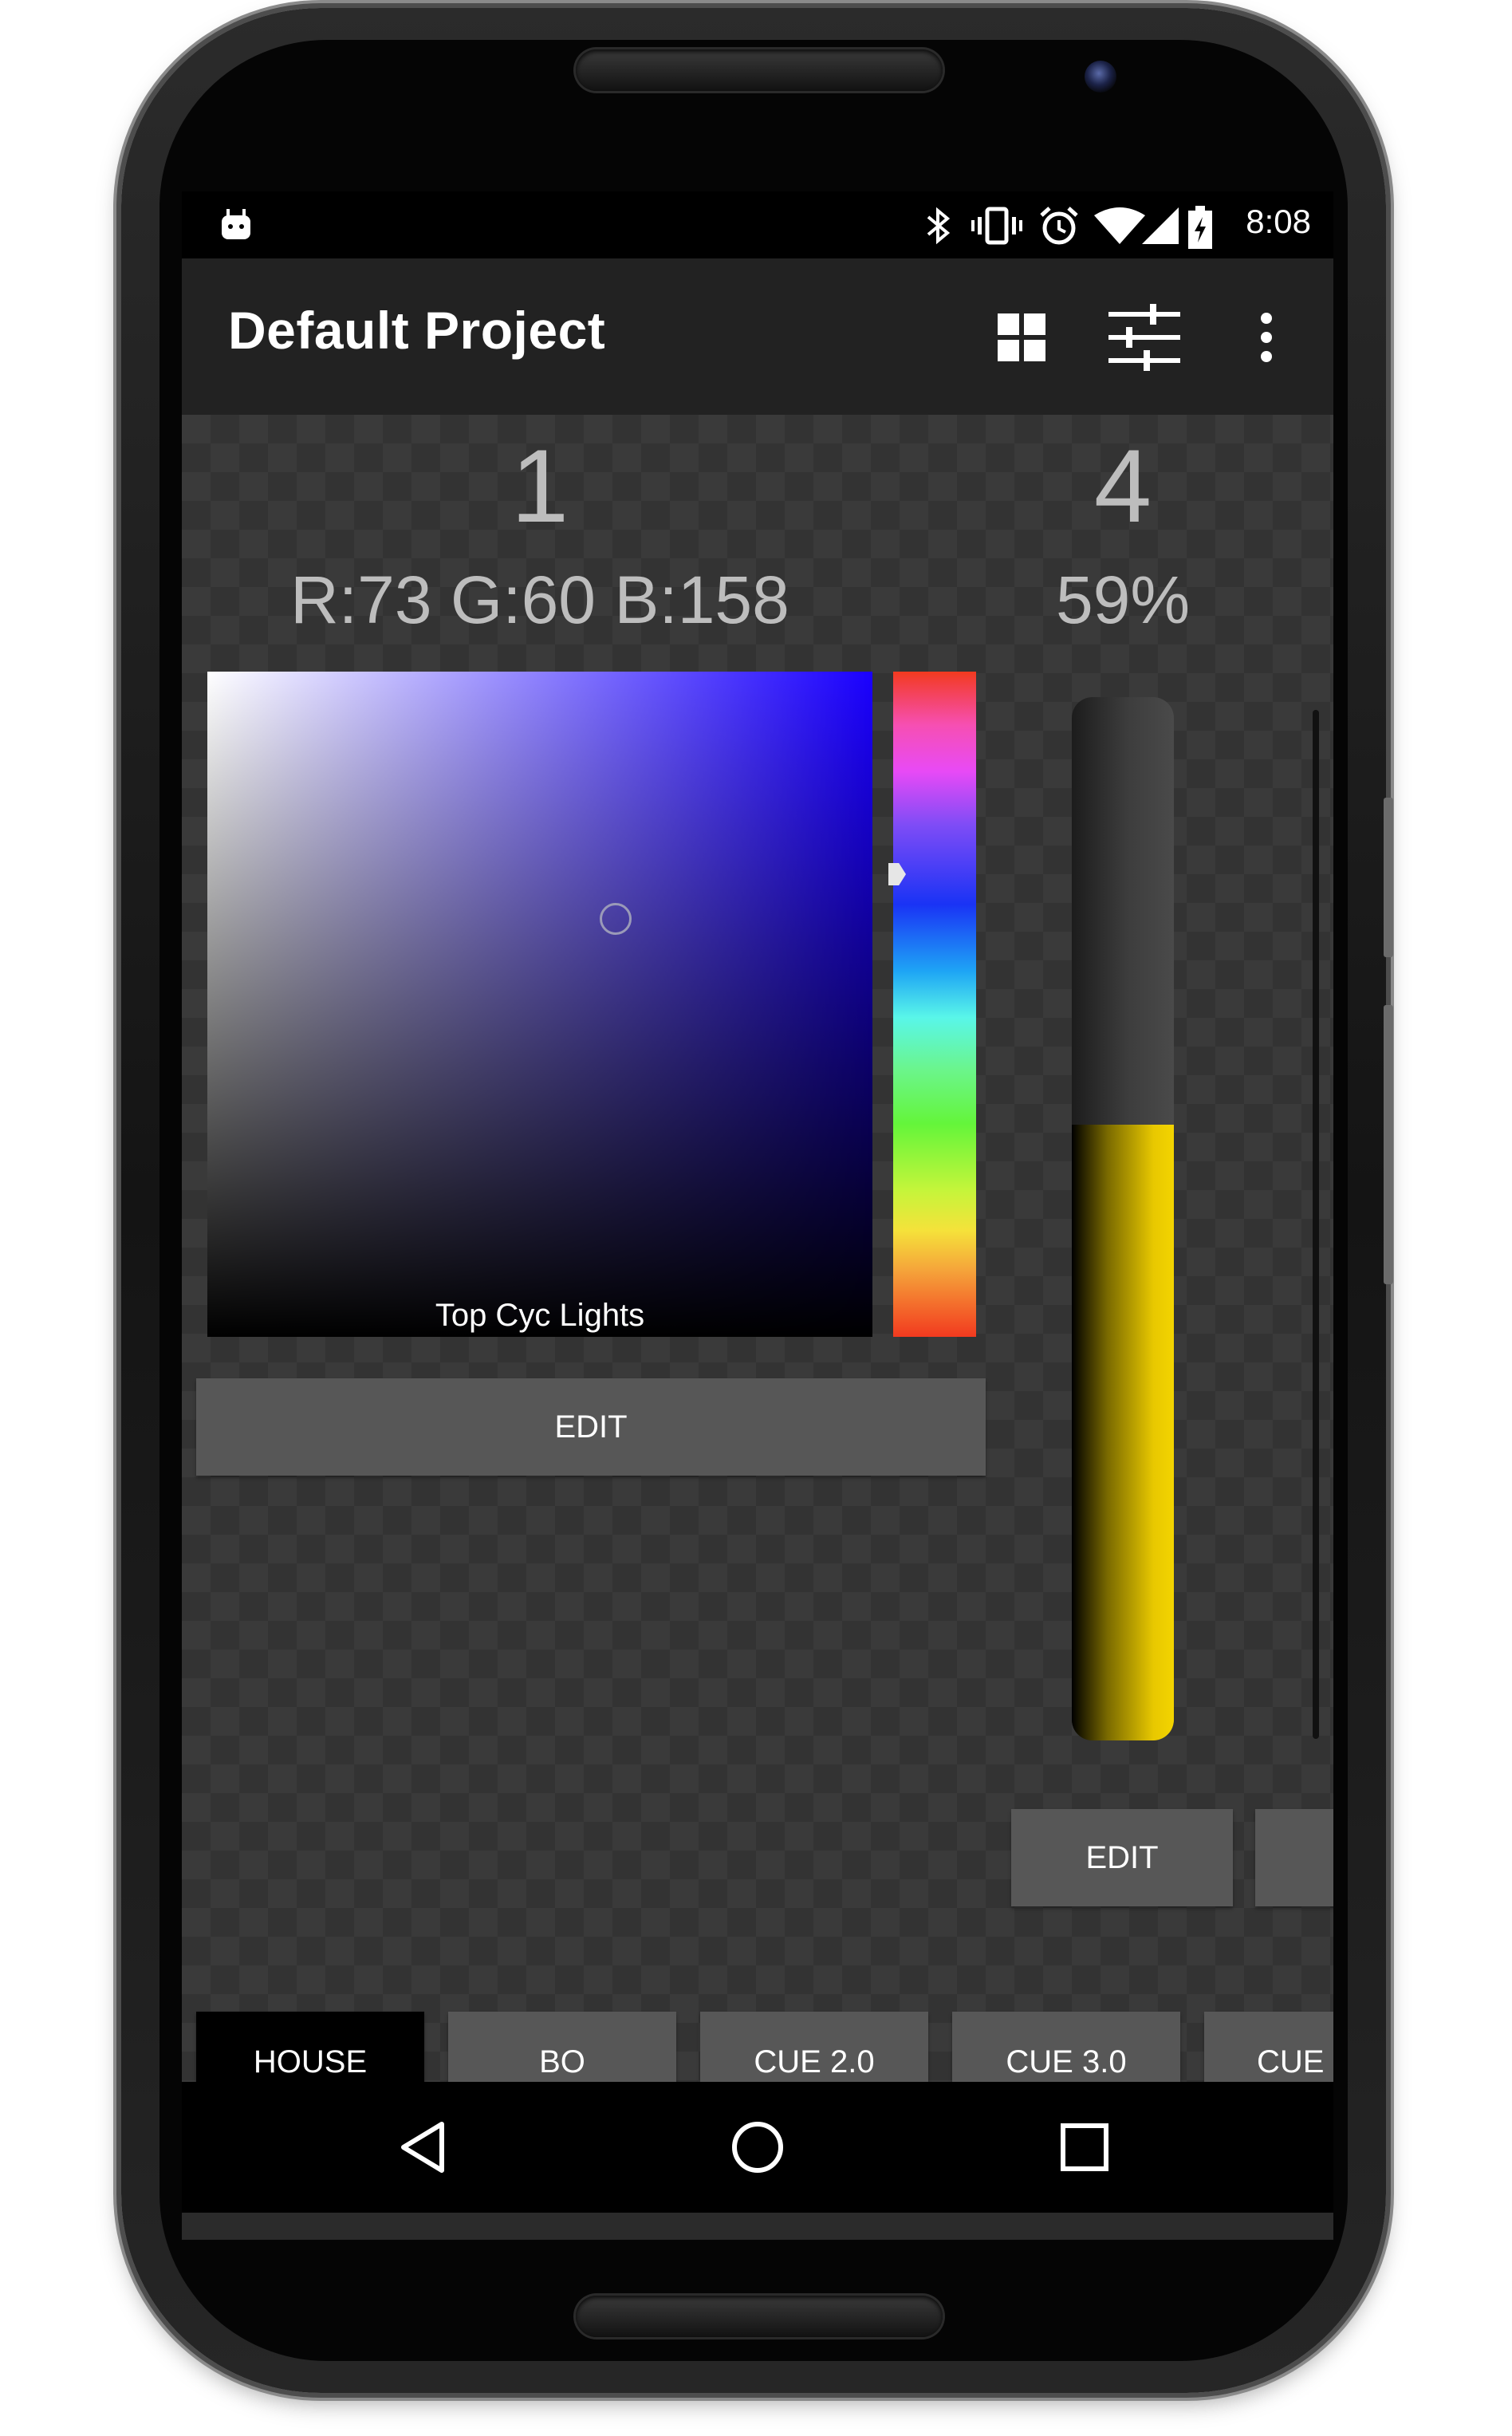  What do you see at coordinates (236, 227) in the screenshot?
I see `android-debug-icon` at bounding box center [236, 227].